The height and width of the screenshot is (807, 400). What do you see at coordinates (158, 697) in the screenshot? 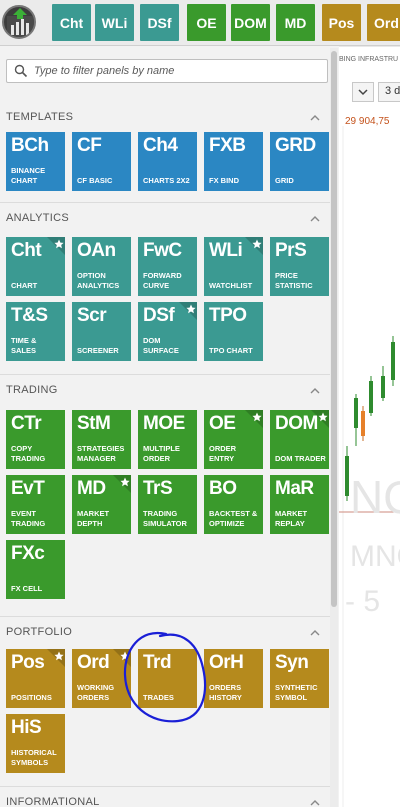
I see `tile-label: TRADES` at bounding box center [158, 697].